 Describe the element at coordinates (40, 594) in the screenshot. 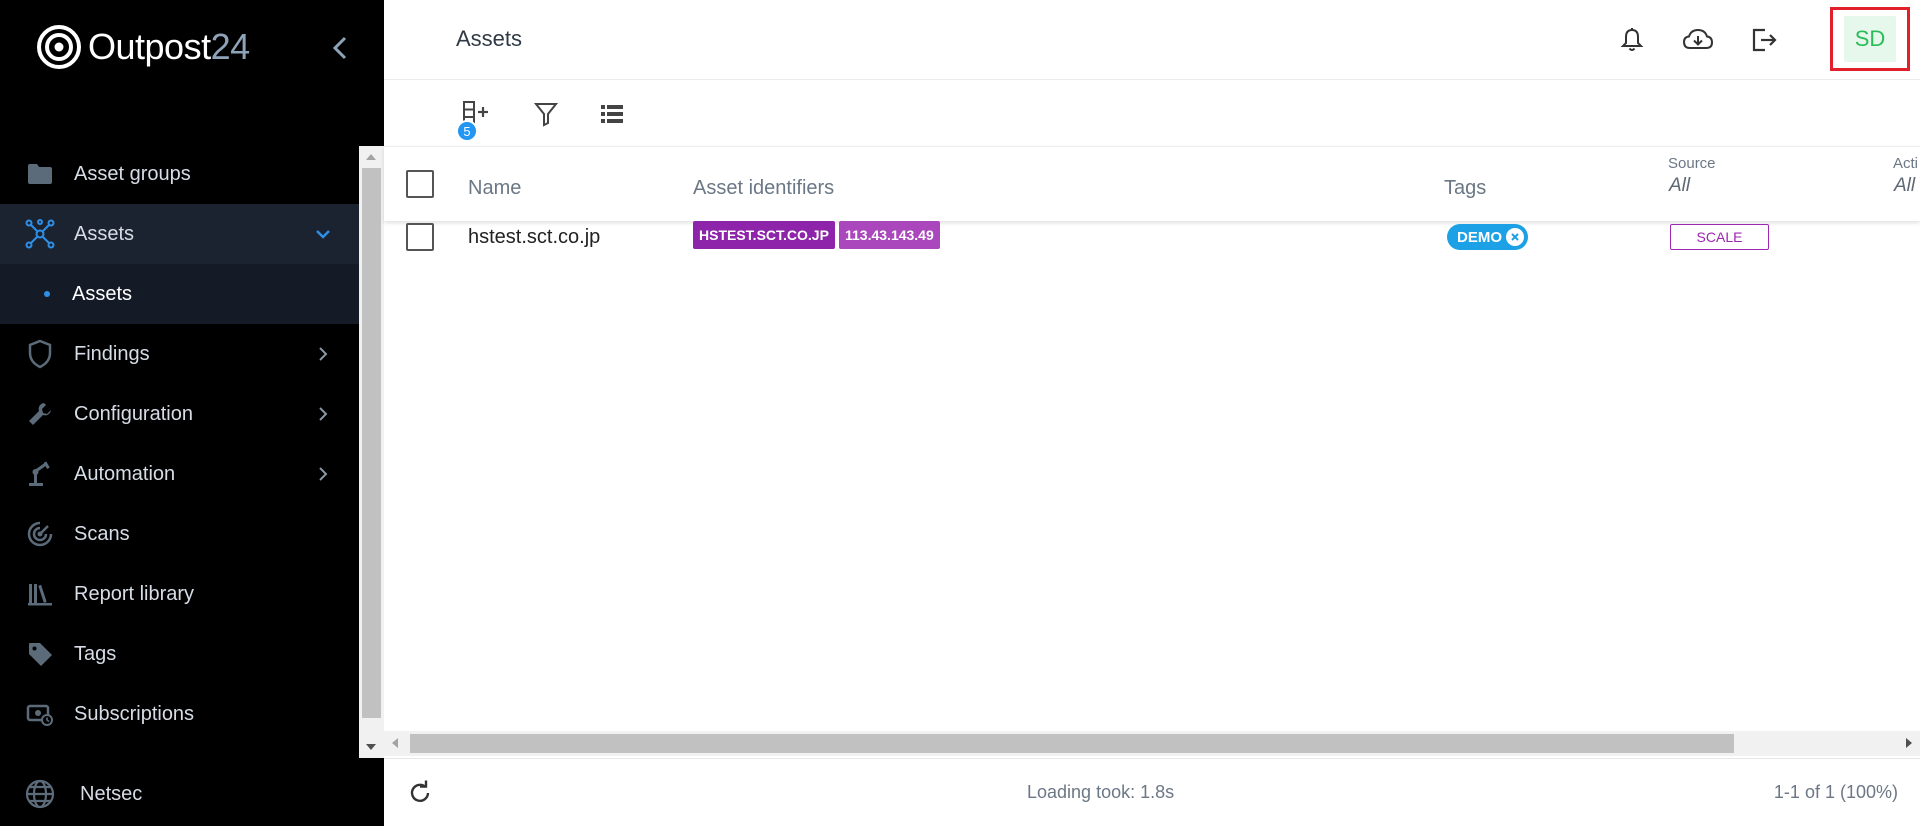

I see `library-icon` at that location.